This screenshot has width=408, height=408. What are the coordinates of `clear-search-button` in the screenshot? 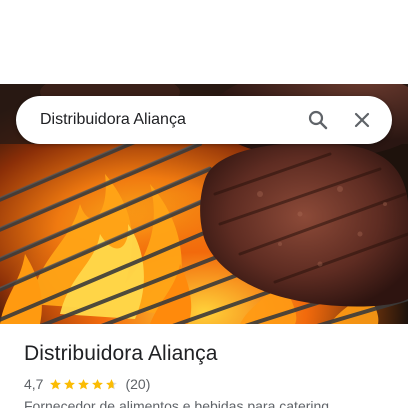 It's located at (362, 120).